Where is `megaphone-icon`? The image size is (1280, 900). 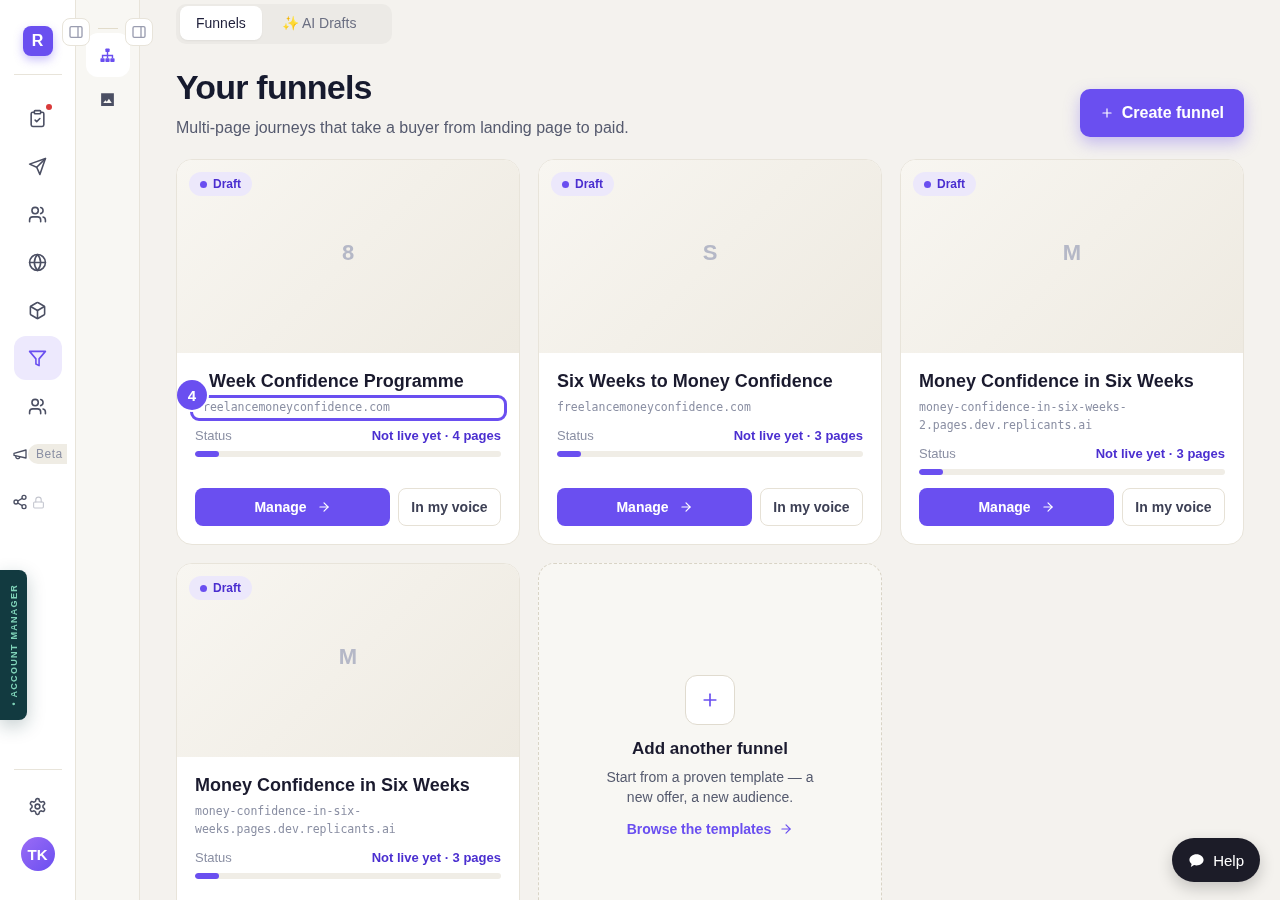 megaphone-icon is located at coordinates (20, 454).